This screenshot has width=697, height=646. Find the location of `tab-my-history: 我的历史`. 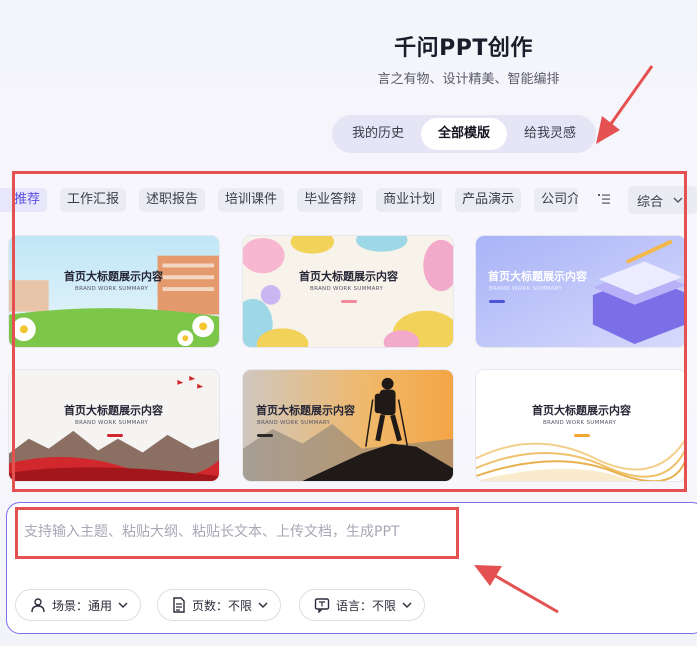

tab-my-history: 我的历史 is located at coordinates (378, 134).